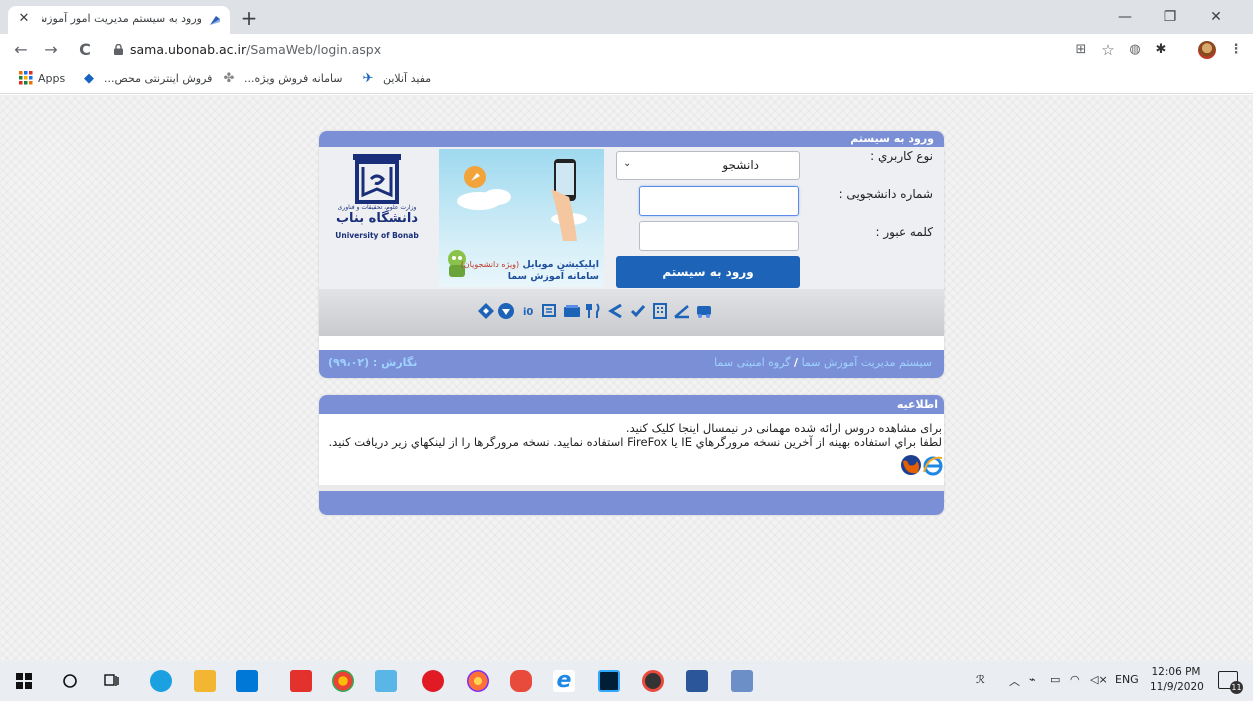 Image resolution: width=1253 pixels, height=701 pixels. I want to click on wifi-icon: ◠, so click(1075, 679).